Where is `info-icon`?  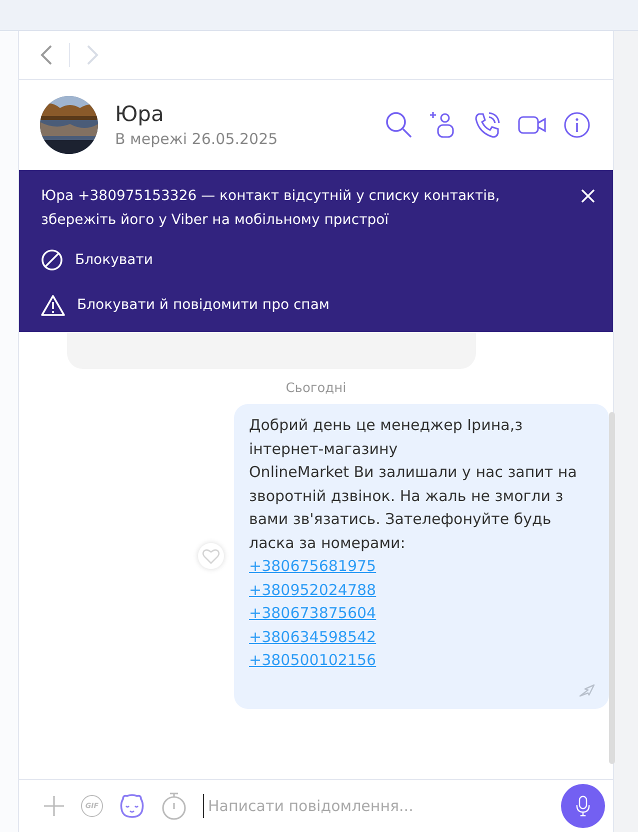
info-icon is located at coordinates (577, 125).